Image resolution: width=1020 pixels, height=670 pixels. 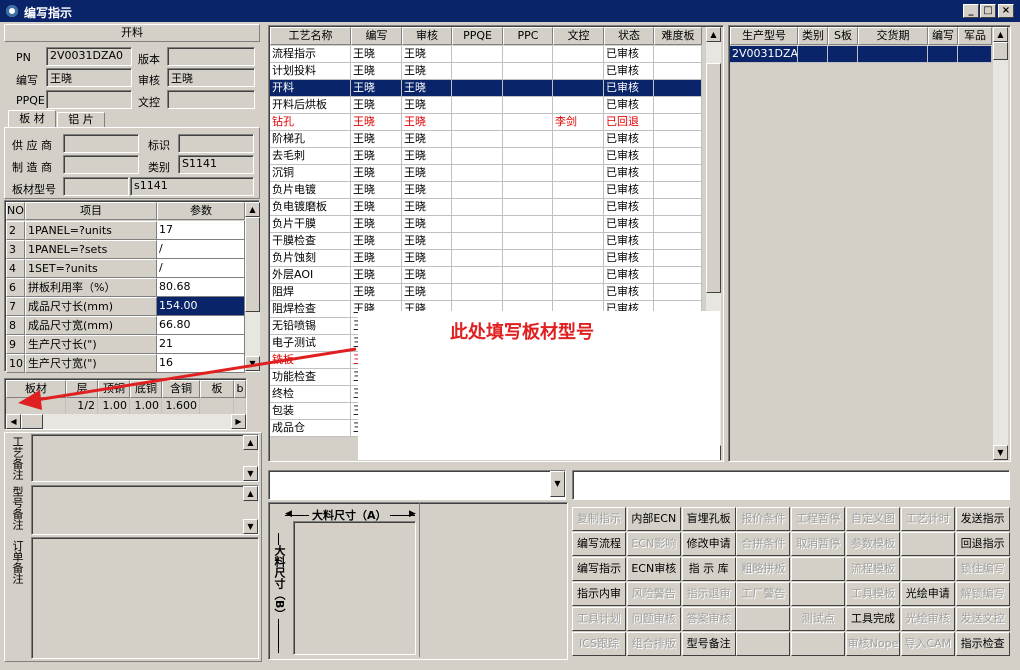 I want to click on action-button: 取消暂停, so click(x=818, y=544).